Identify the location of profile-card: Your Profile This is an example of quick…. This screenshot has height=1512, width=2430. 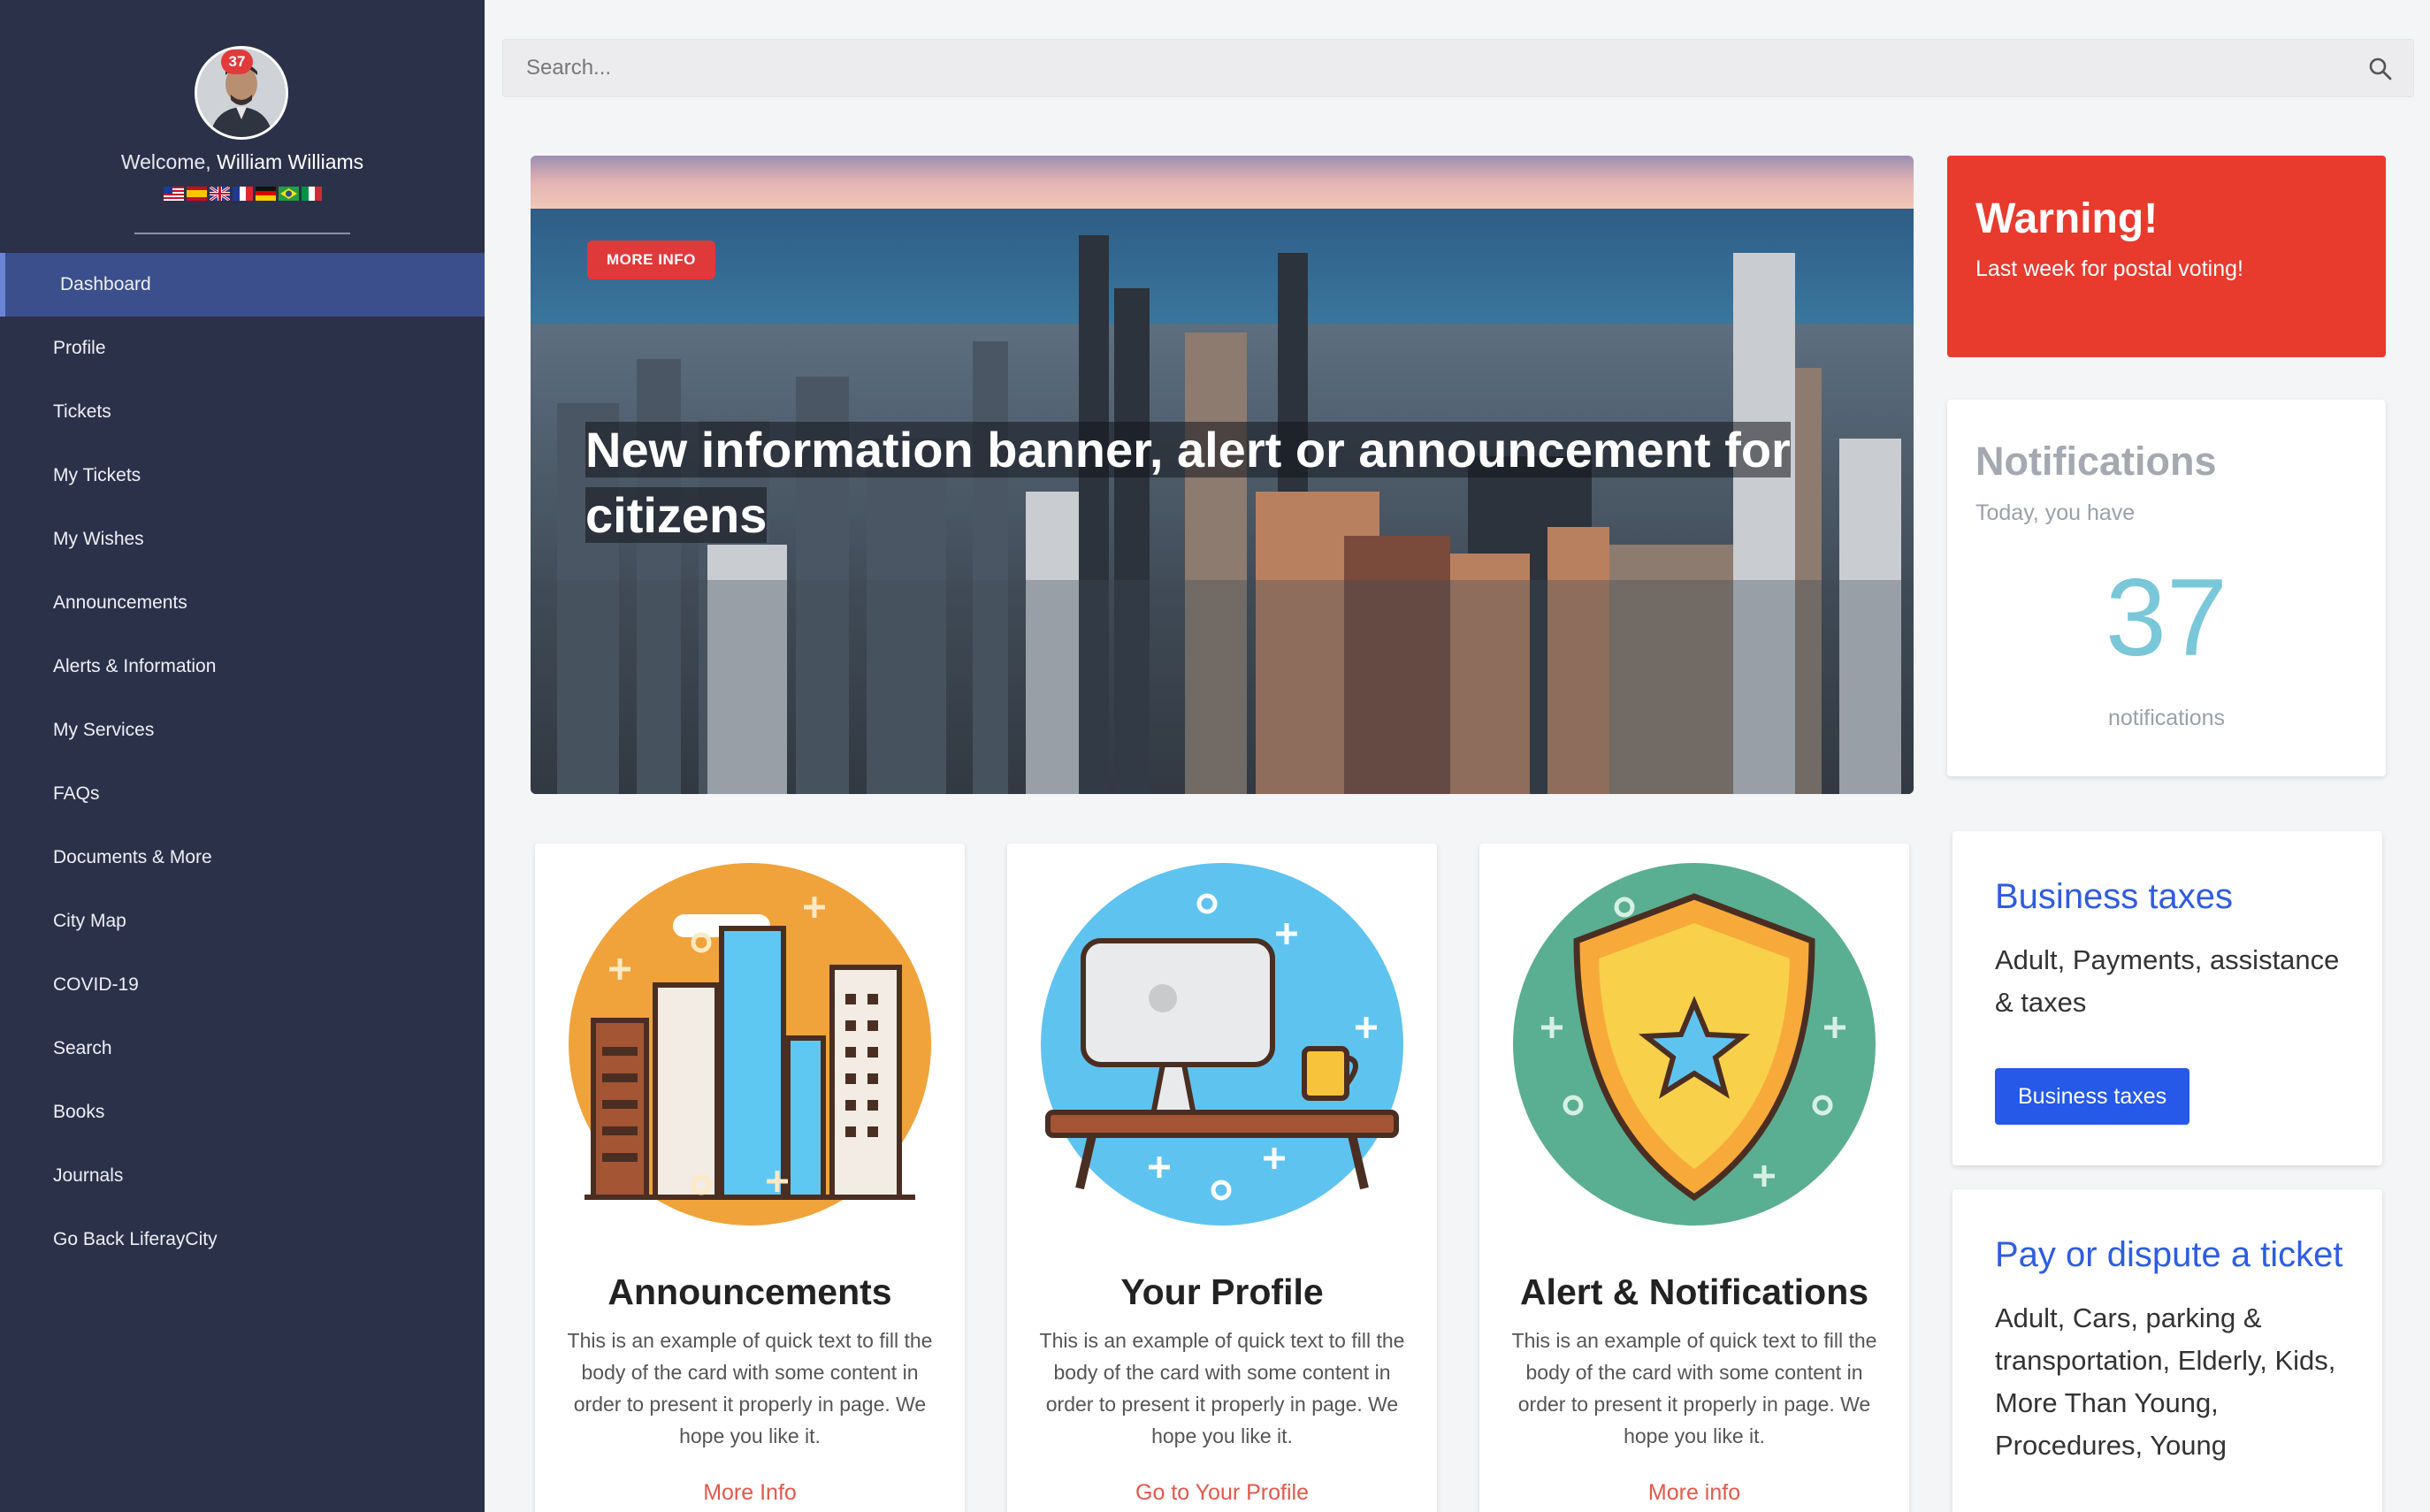
(1222, 1178).